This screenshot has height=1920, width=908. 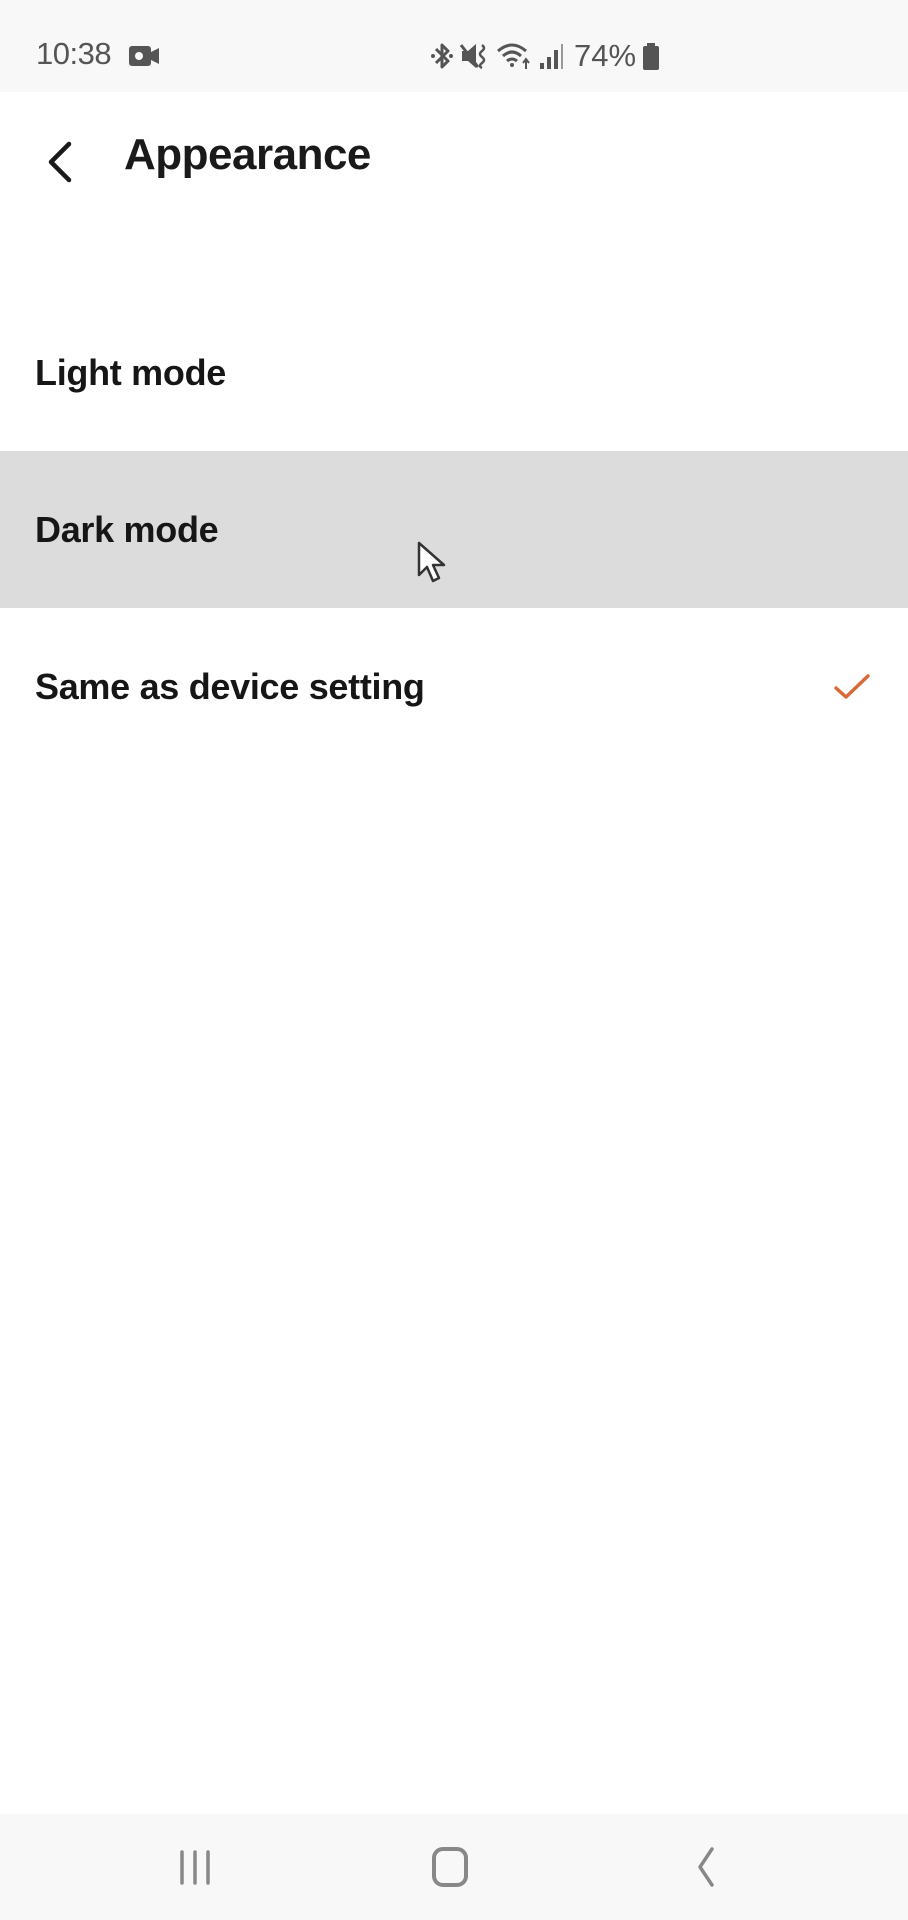 I want to click on recent-apps-icon, so click(x=195, y=1867).